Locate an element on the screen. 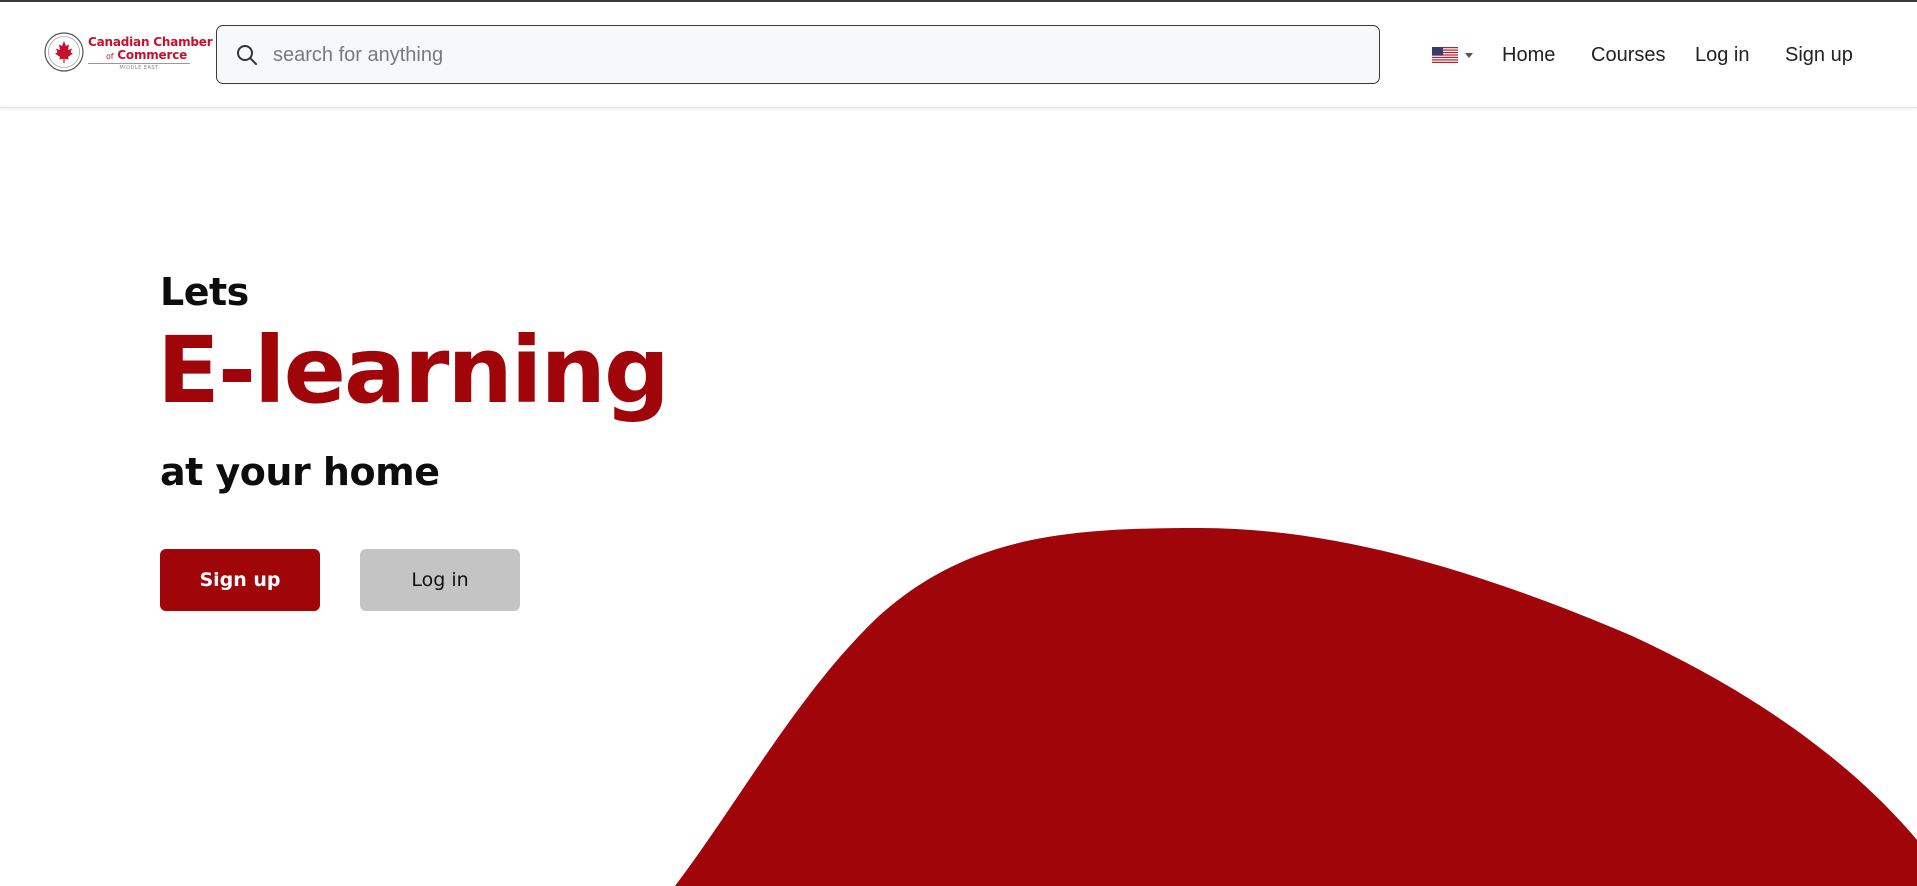 This screenshot has width=1917, height=886. nav-signup-link: Sign up is located at coordinates (1819, 55).